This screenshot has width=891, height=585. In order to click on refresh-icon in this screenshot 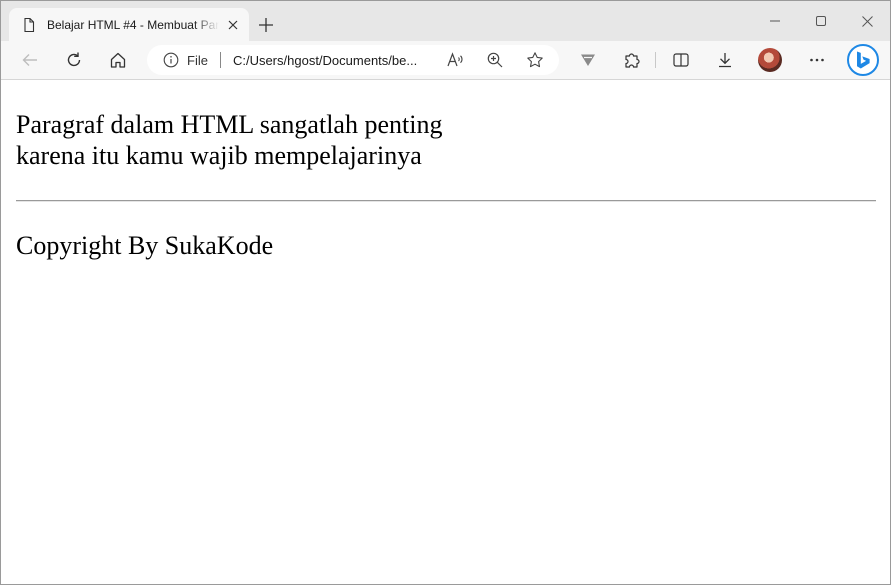, I will do `click(74, 60)`.